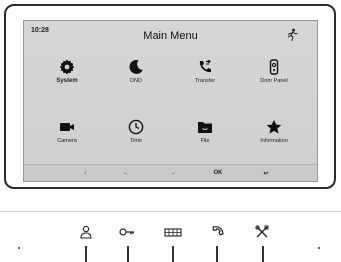  Describe the element at coordinates (274, 67) in the screenshot. I see `door-panel-icon` at that location.